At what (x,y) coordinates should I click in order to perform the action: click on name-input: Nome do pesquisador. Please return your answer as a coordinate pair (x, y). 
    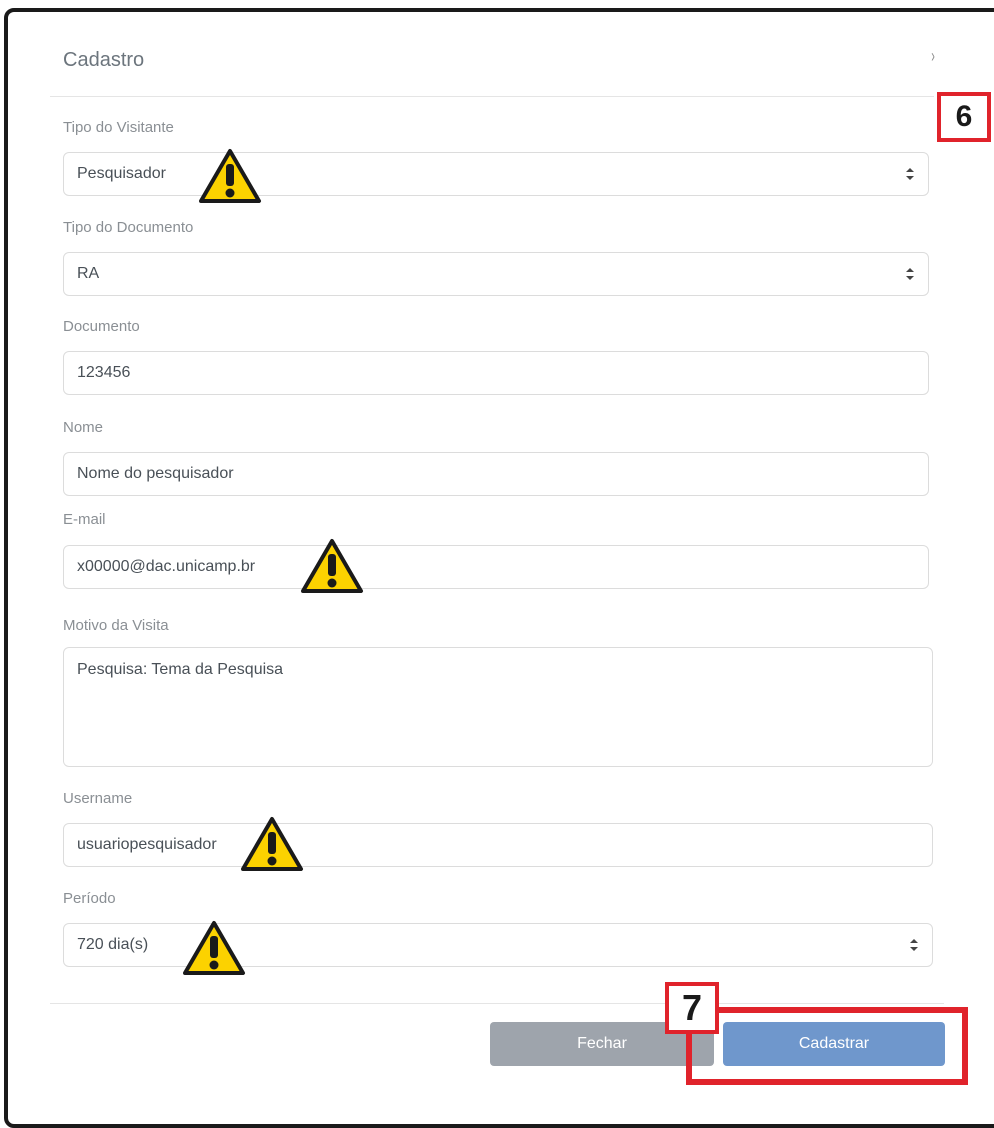
    Looking at the image, I should click on (496, 474).